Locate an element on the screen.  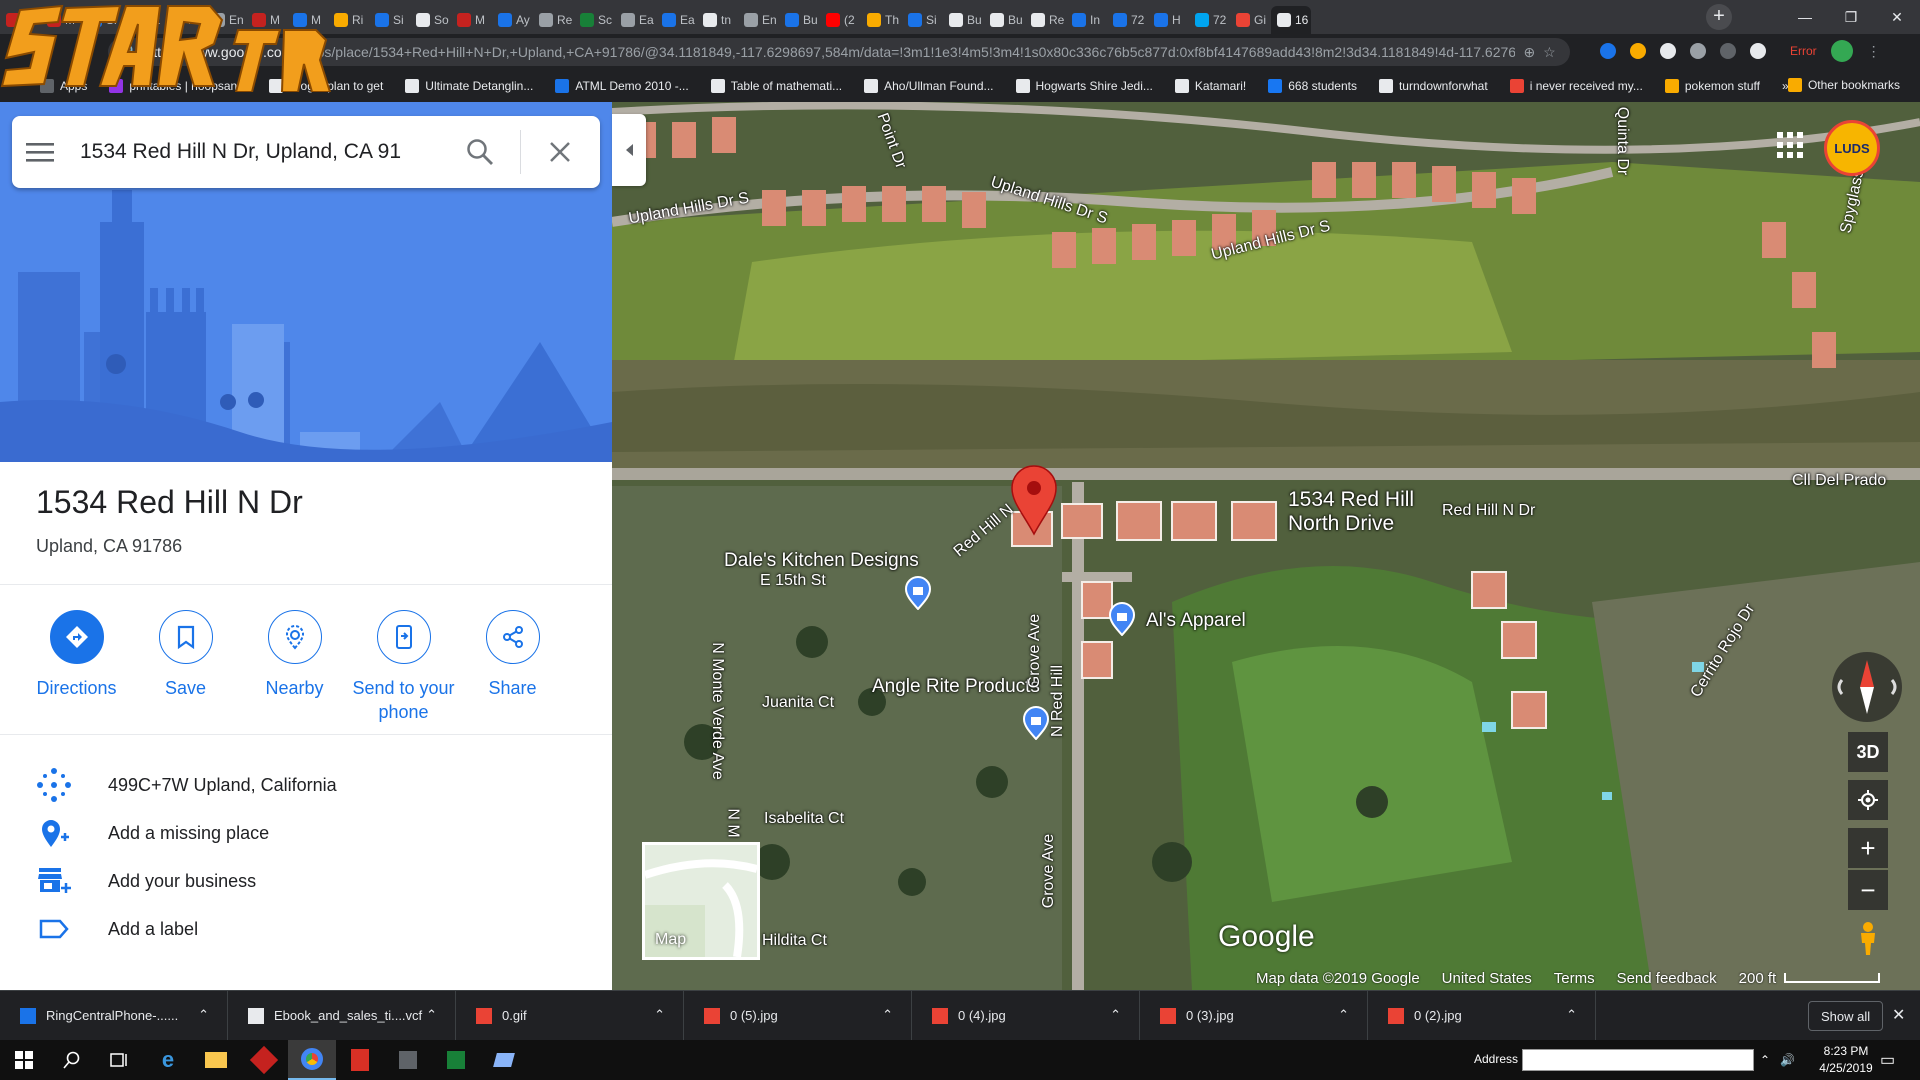
notification-icon: ▭ is located at coordinates (1887, 1060).